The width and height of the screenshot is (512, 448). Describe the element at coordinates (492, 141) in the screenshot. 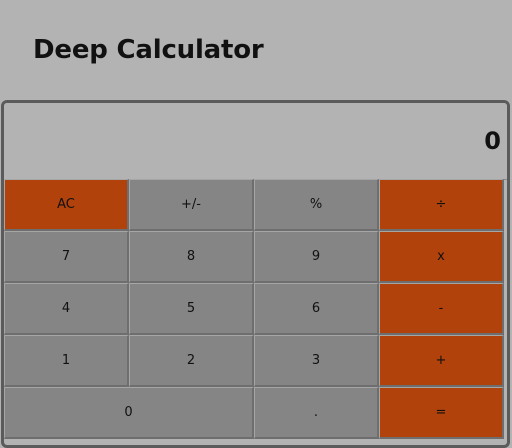

I see `display-value: 0` at that location.